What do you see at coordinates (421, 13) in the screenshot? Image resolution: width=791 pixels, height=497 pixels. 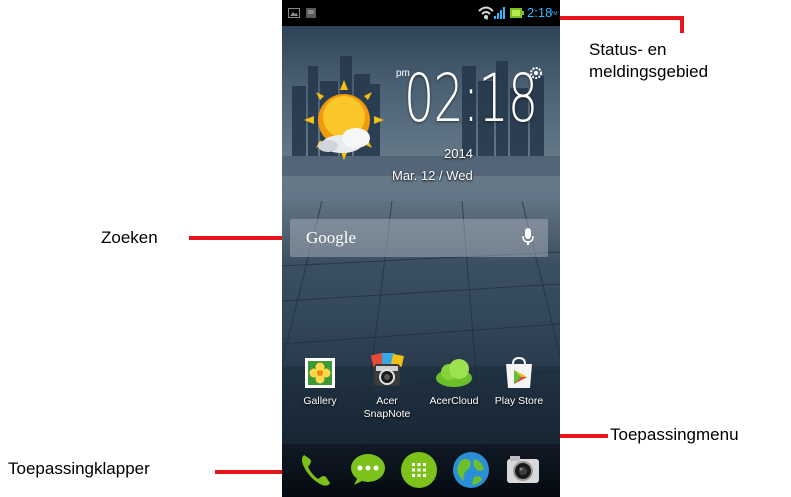 I see `status-bar: 2:18 PM` at bounding box center [421, 13].